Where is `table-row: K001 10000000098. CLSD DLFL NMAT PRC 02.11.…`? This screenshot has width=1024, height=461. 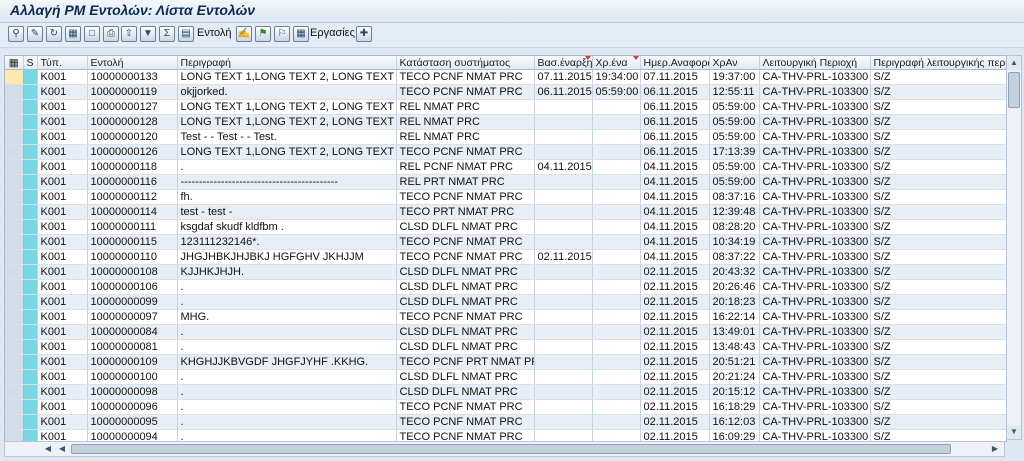
table-row: K001 10000000098. CLSD DLFL NMAT PRC 02.11.… is located at coordinates (505, 392).